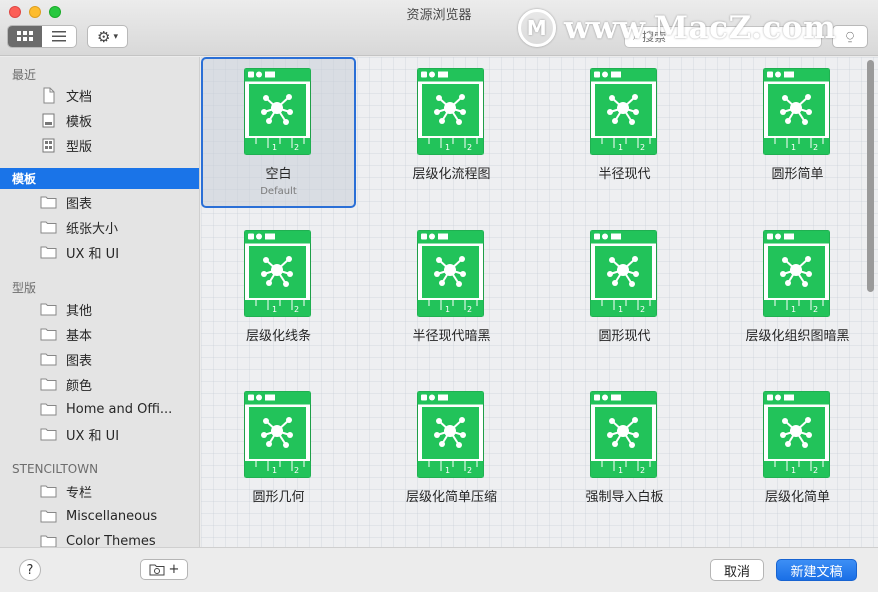 This screenshot has height=592, width=878. I want to click on watermark: M www.MacZ.com, so click(677, 28).